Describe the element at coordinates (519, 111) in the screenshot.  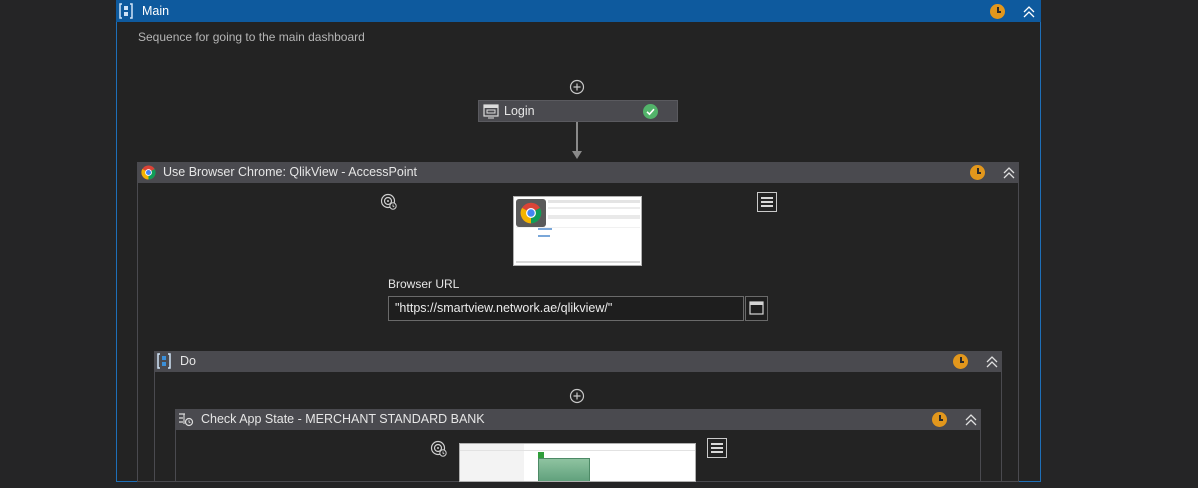
I see `login-label: Login` at that location.